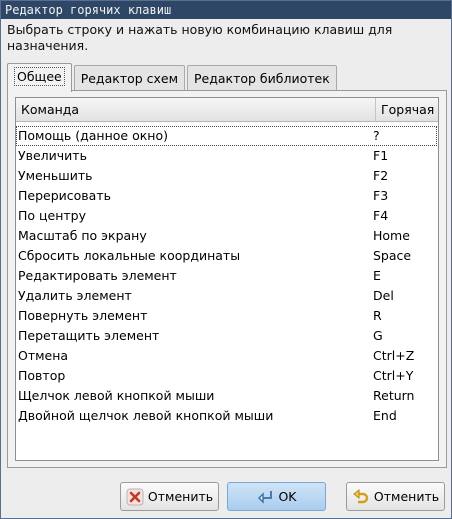  I want to click on tab-library-editor-label: Редактор библиотек, so click(262, 78).